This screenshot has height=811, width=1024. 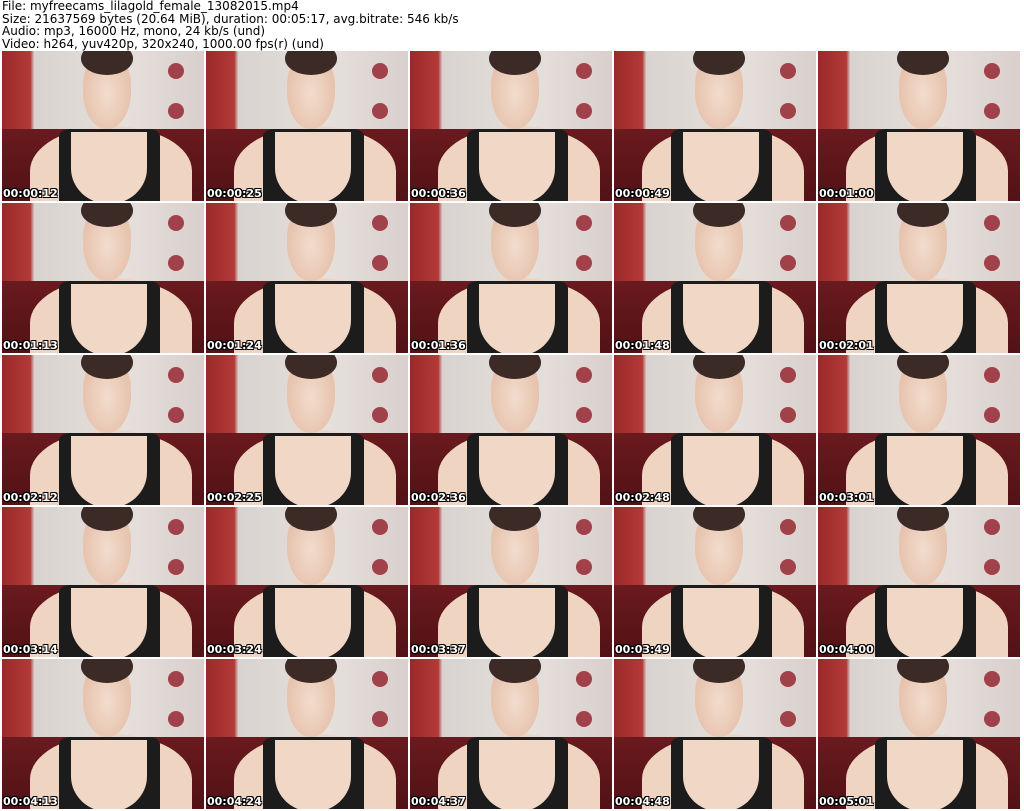 What do you see at coordinates (715, 582) in the screenshot?
I see `video-thumbnail: 00:03:49` at bounding box center [715, 582].